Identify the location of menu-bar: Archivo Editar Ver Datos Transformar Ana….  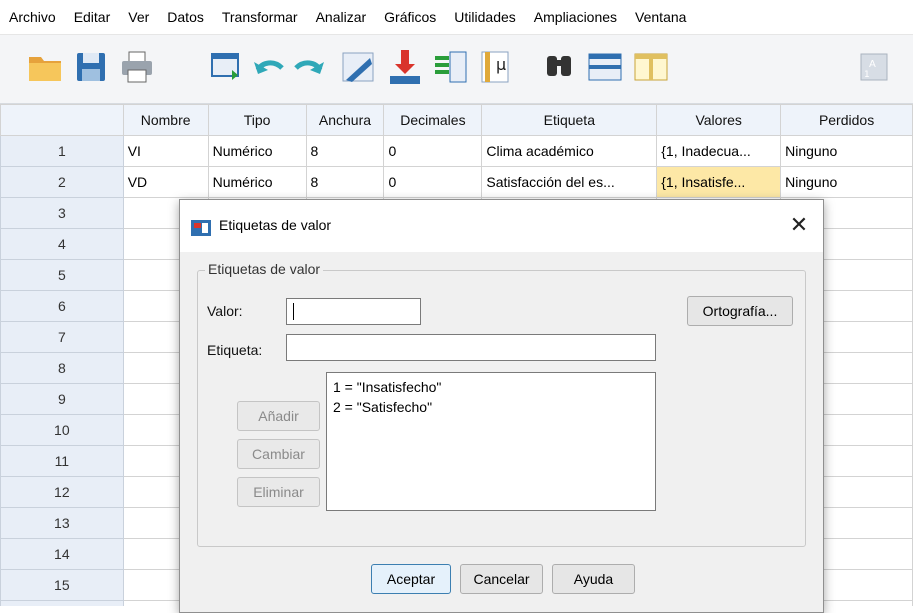
(456, 17).